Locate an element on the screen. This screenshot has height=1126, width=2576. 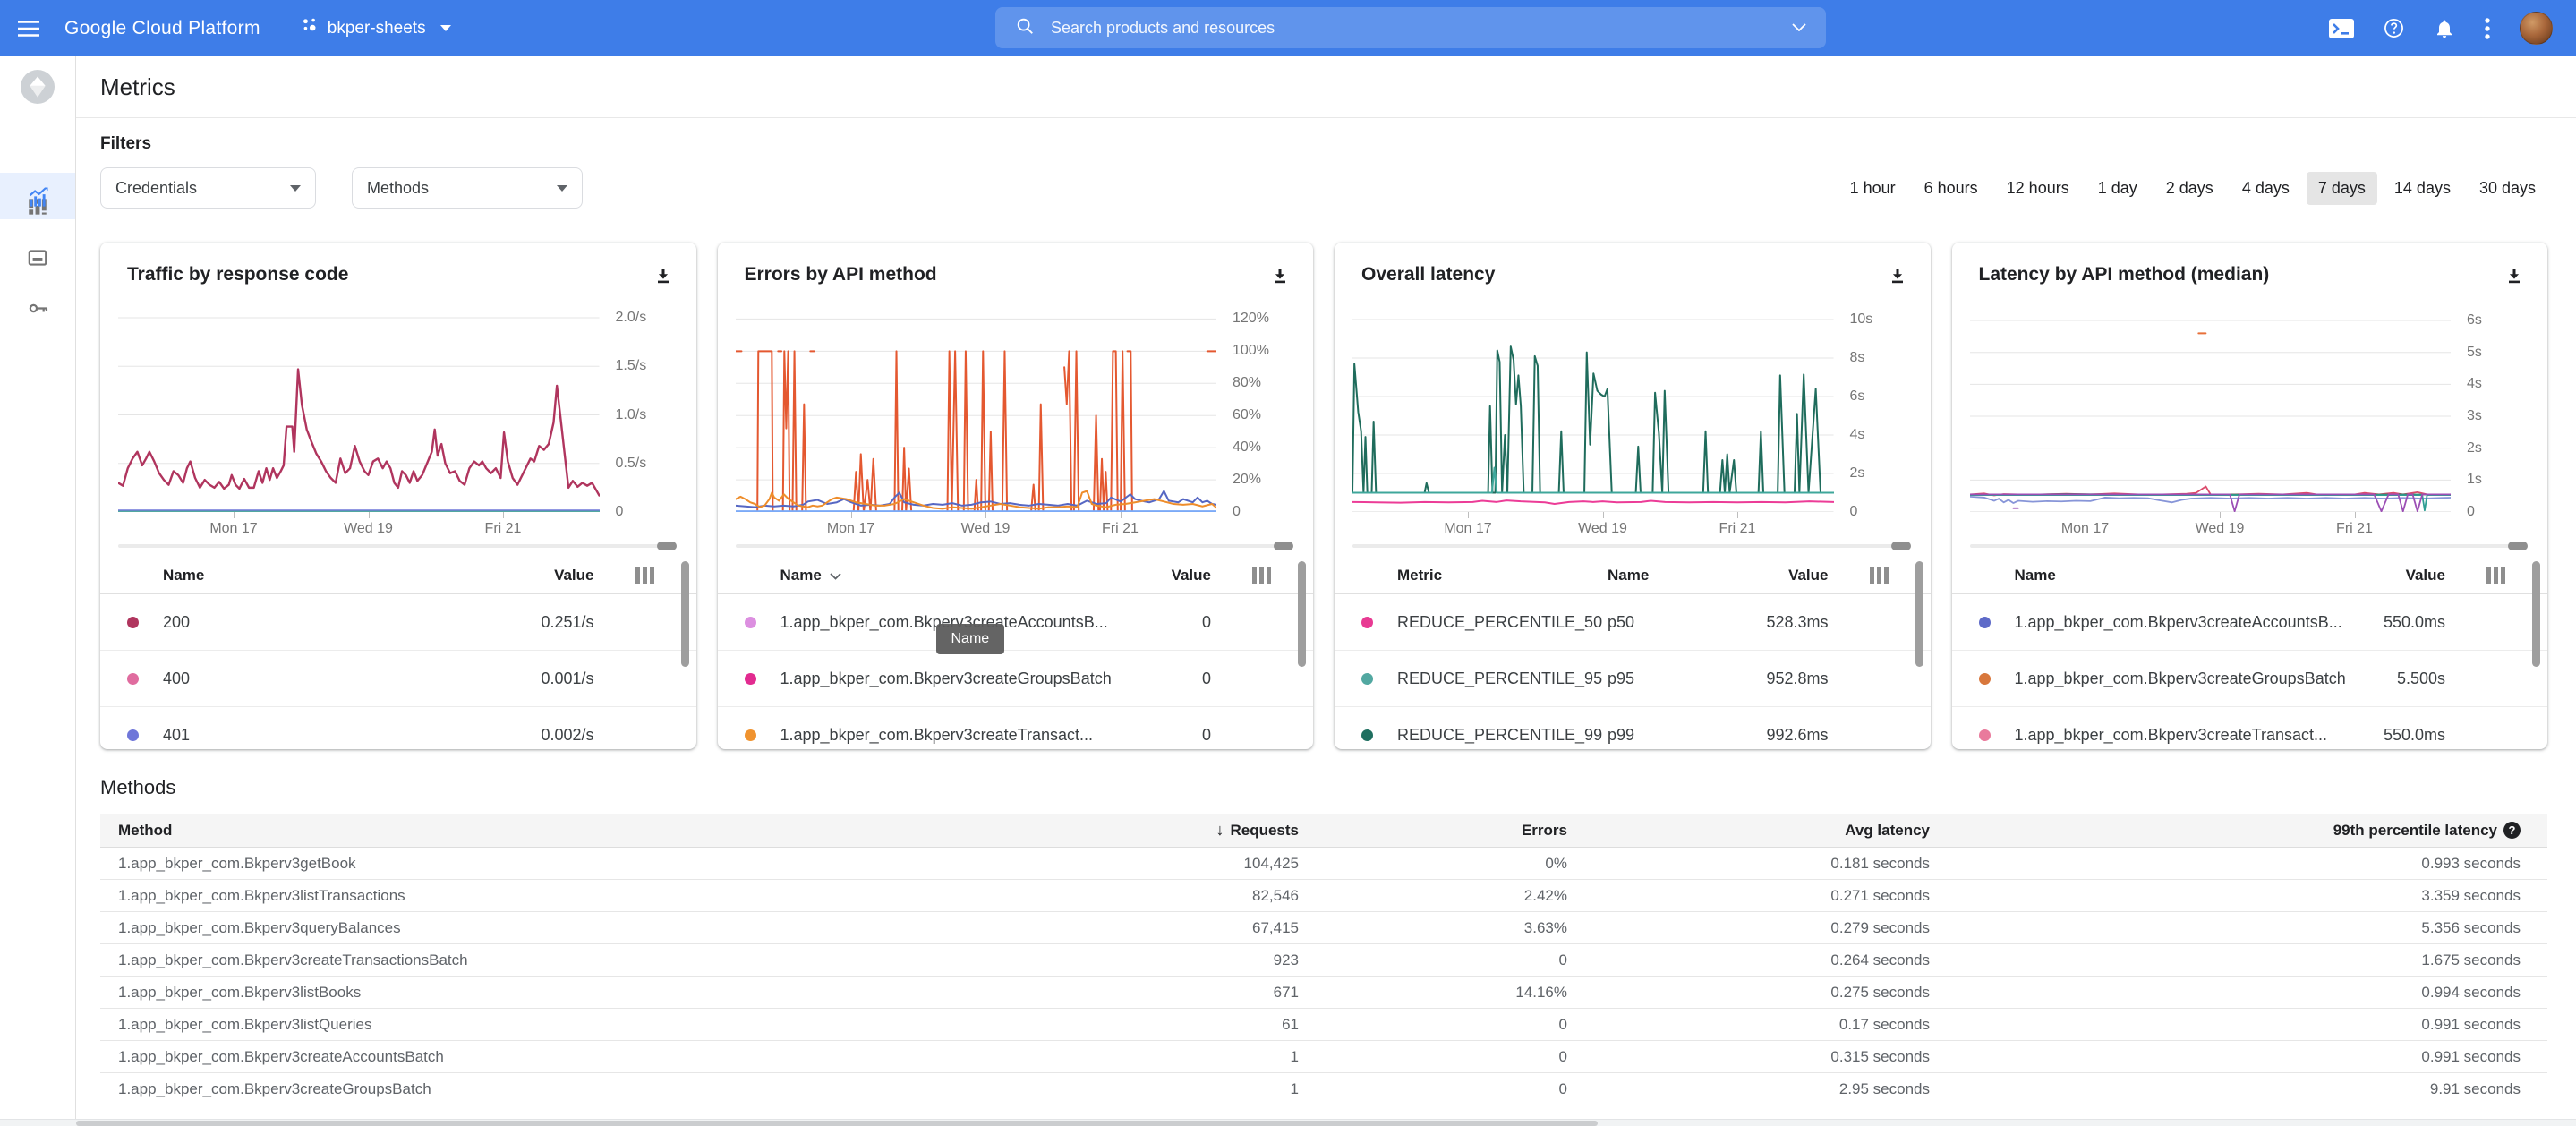
sort-descending-icon: ↓ is located at coordinates (1219, 830).